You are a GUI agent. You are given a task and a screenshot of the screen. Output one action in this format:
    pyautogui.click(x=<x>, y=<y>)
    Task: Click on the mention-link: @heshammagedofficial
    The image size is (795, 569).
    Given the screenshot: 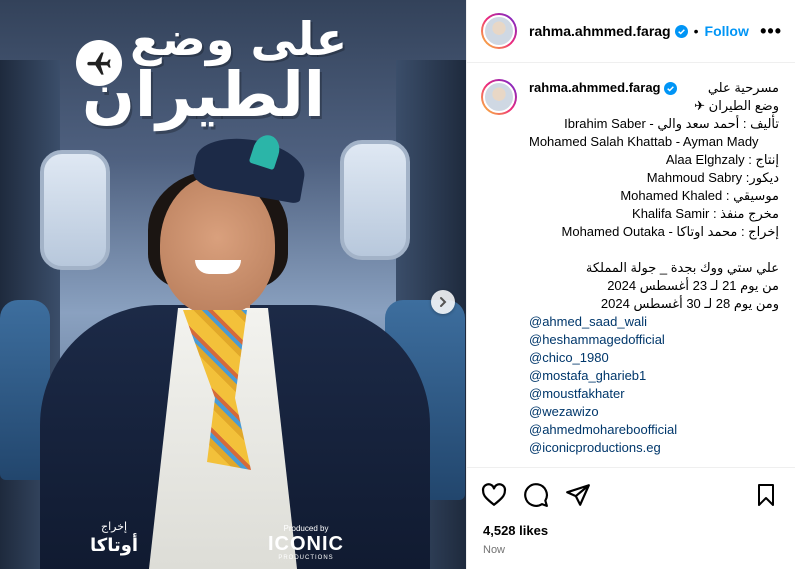 What is the action you would take?
    pyautogui.click(x=654, y=340)
    